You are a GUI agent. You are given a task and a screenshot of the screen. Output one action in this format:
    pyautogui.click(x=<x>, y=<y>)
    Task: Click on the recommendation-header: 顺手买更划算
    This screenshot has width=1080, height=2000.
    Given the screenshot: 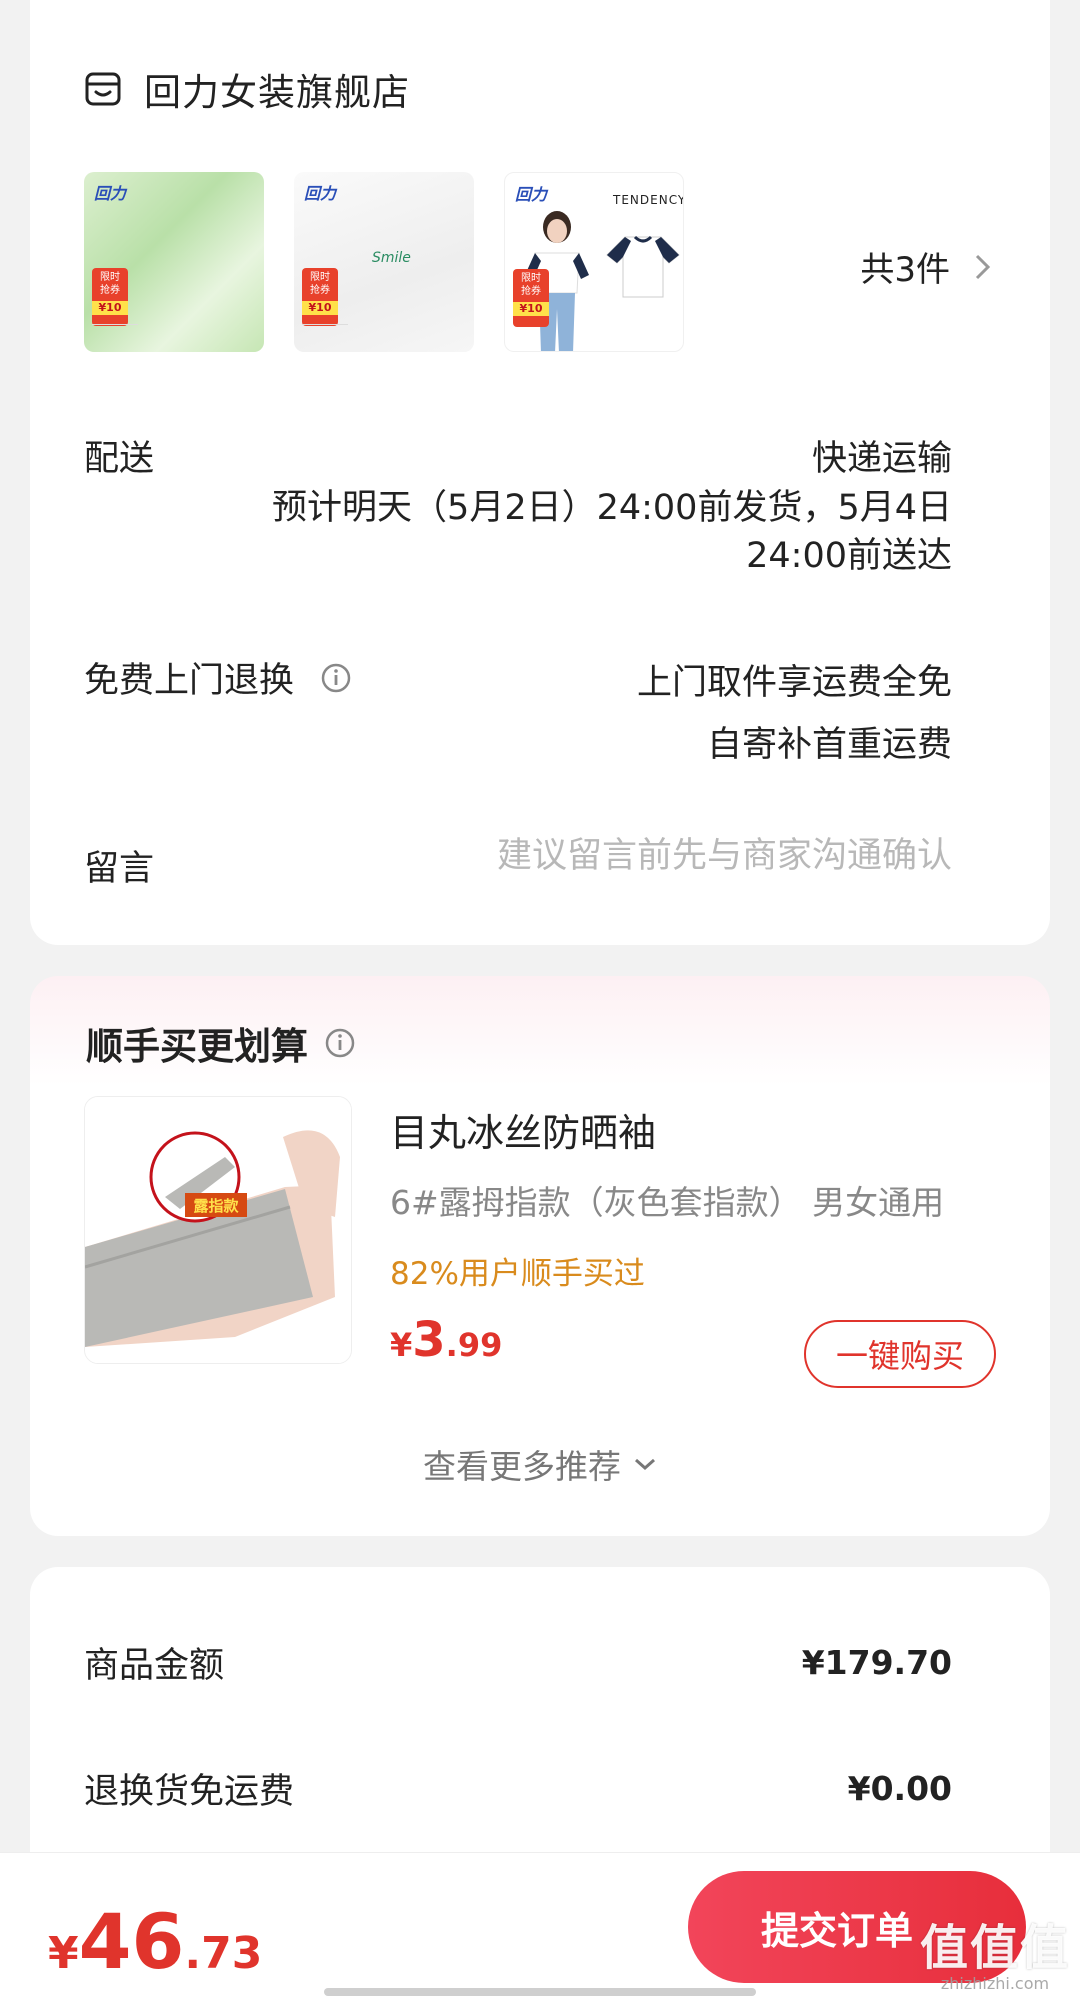 What is the action you would take?
    pyautogui.click(x=221, y=1043)
    